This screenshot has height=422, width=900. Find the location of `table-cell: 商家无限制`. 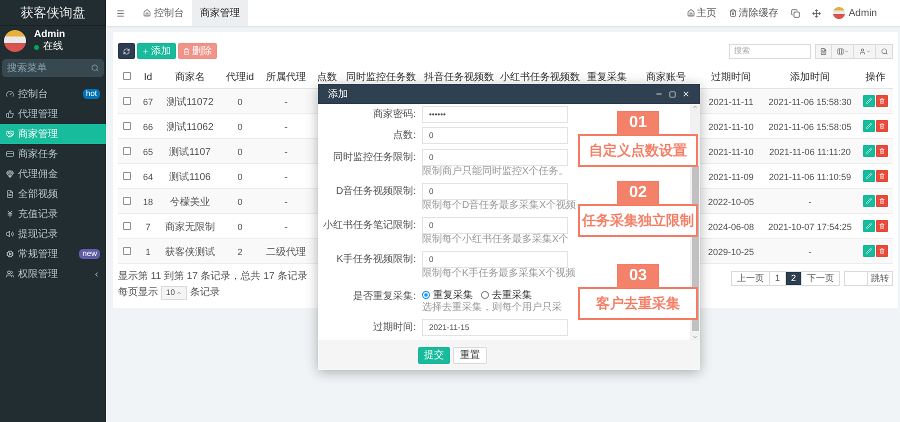

table-cell: 商家无限制 is located at coordinates (190, 227).